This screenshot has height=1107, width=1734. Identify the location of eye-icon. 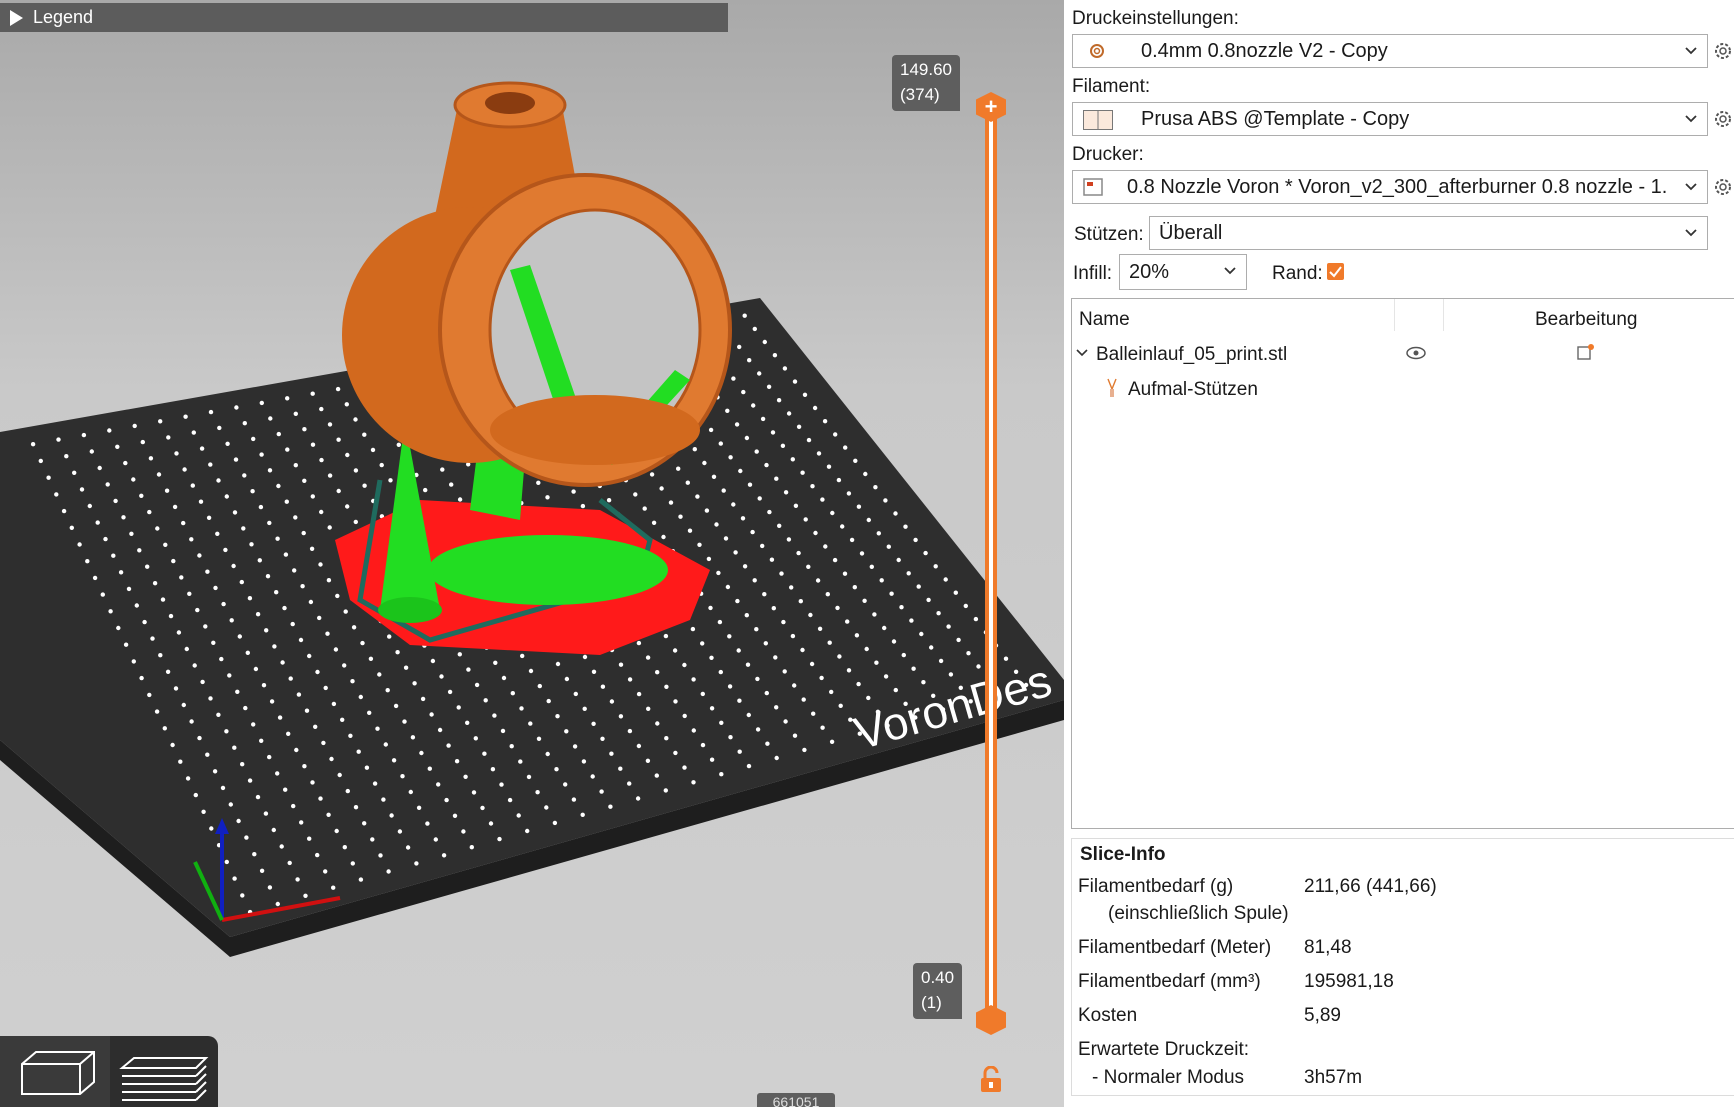
(1416, 353).